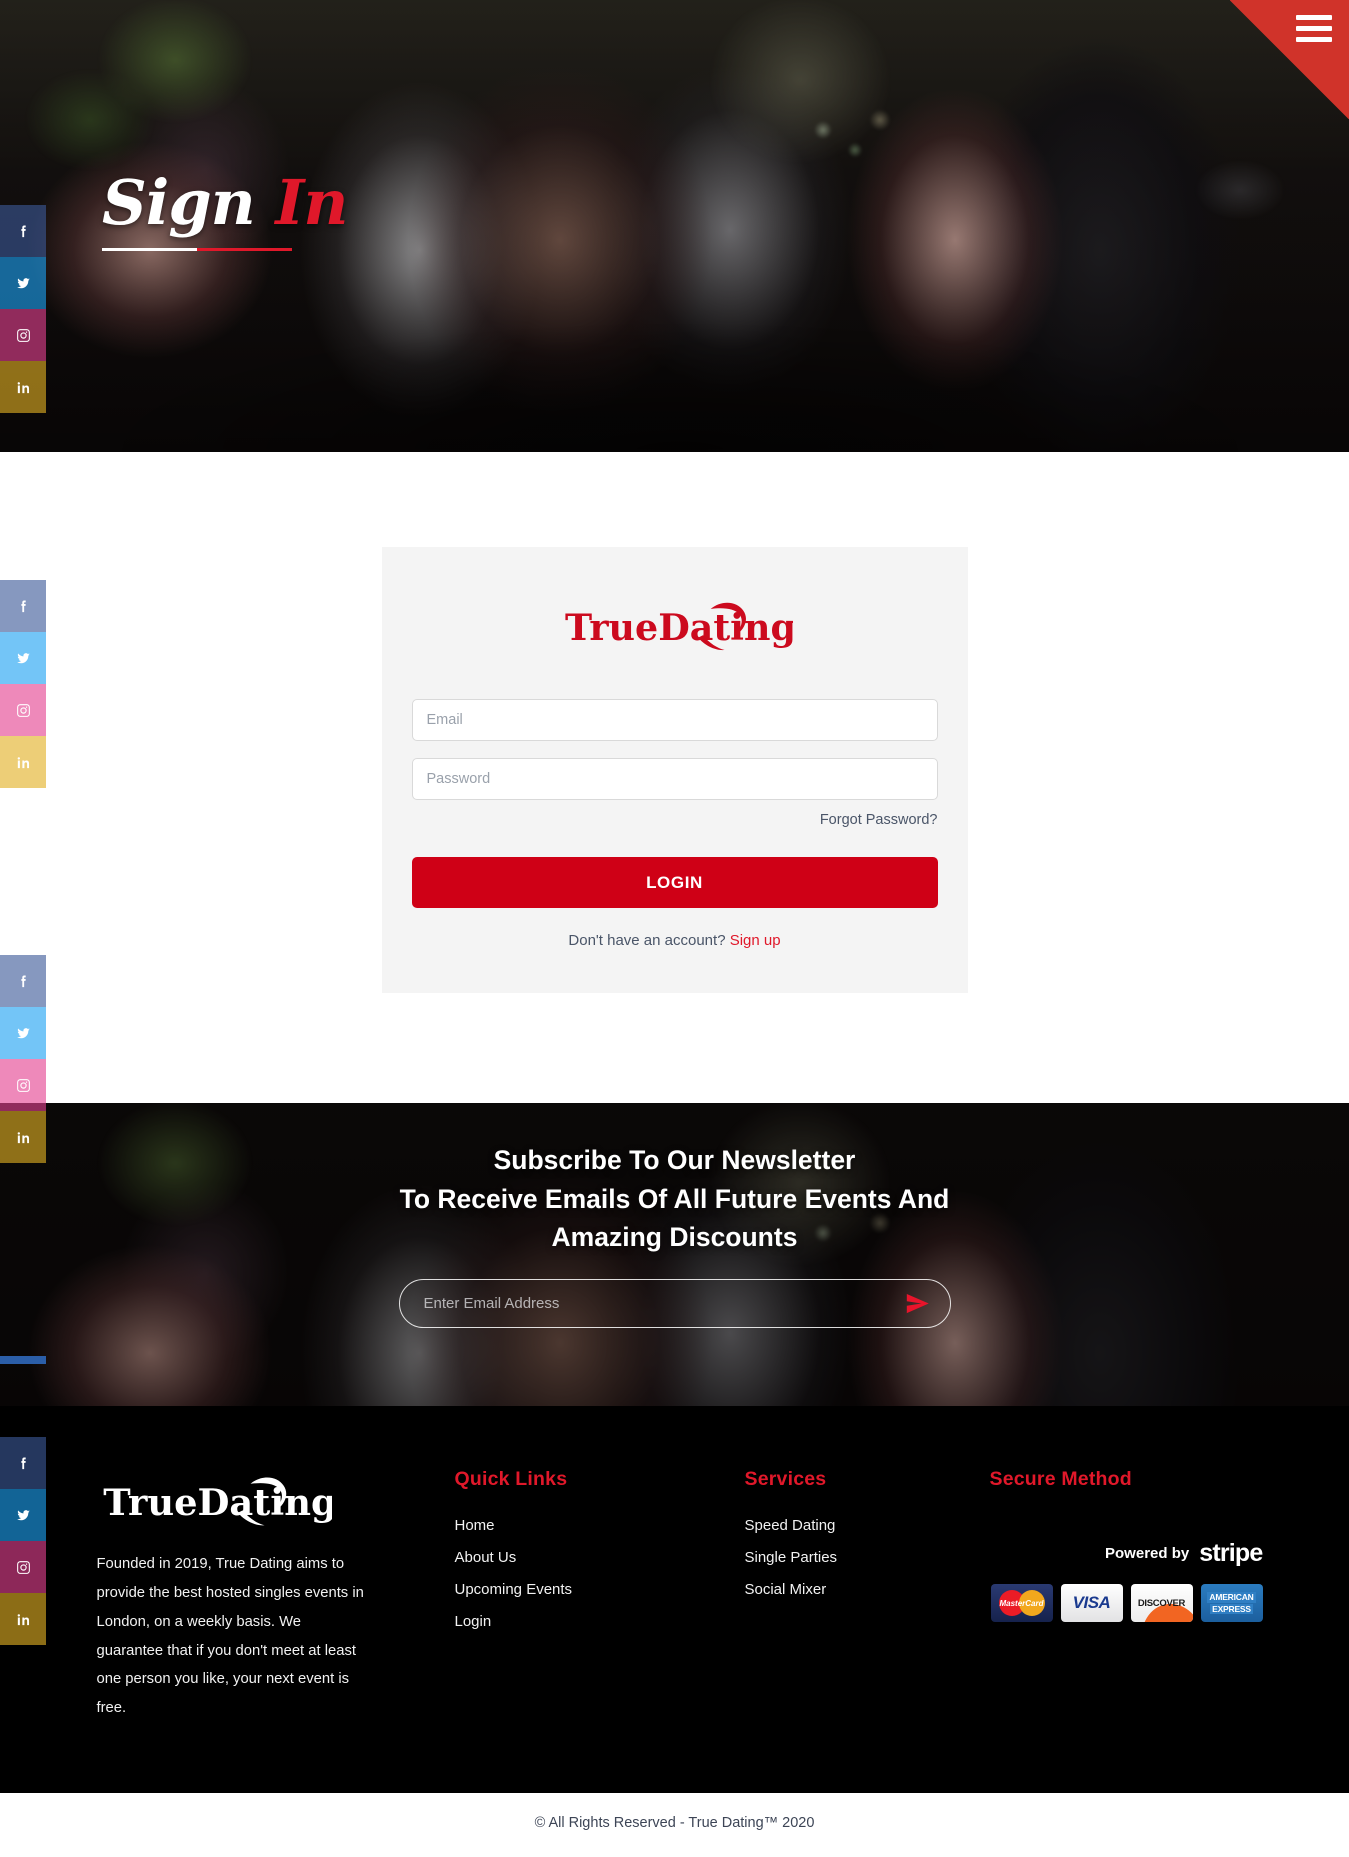 The height and width of the screenshot is (1857, 1349). What do you see at coordinates (647, 940) in the screenshot?
I see `signup-prompt-text: Don't have an account?` at bounding box center [647, 940].